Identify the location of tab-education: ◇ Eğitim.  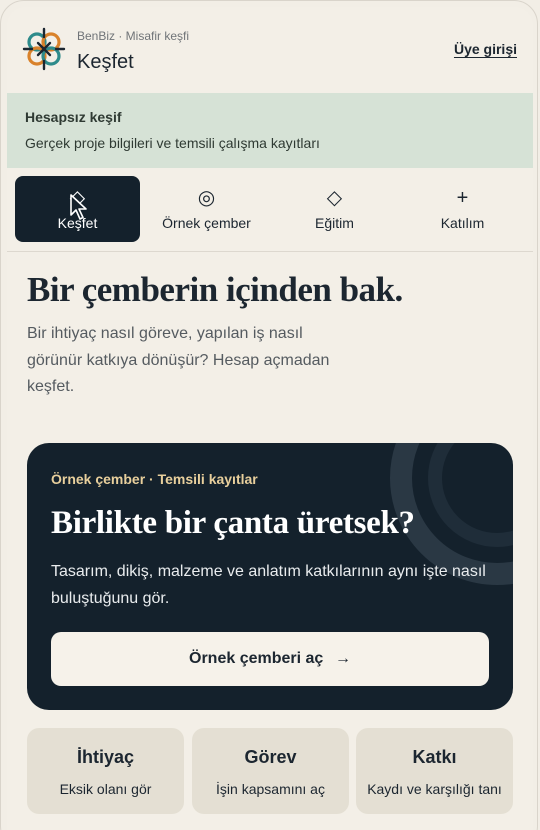
(334, 209).